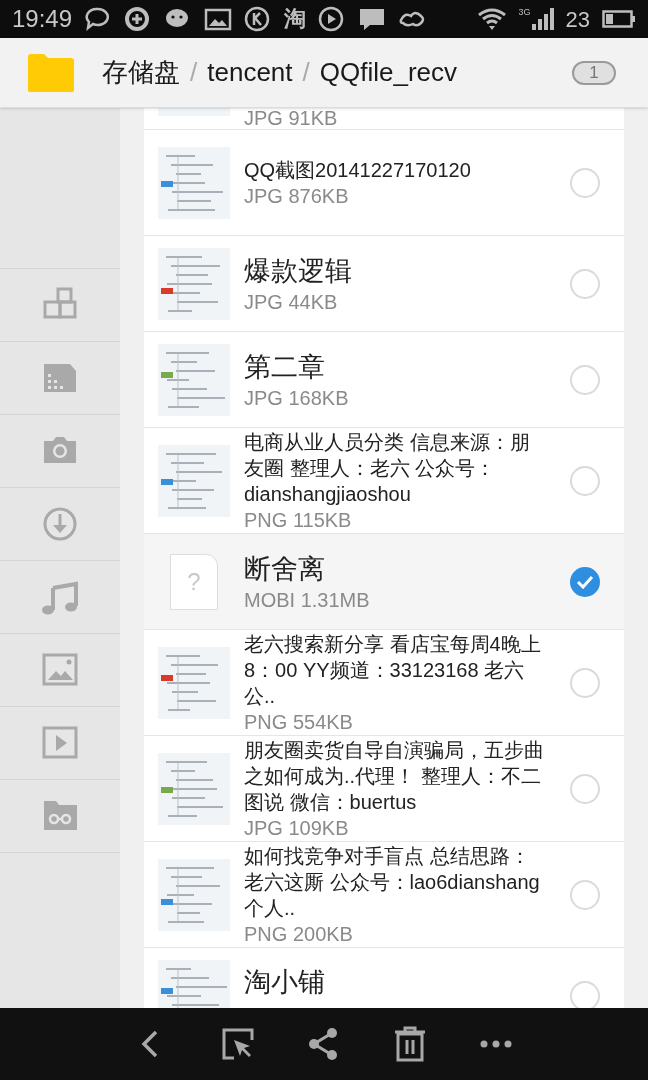 This screenshot has width=648, height=1080. What do you see at coordinates (298, 271) in the screenshot?
I see `file-name: 爆款逻辑` at bounding box center [298, 271].